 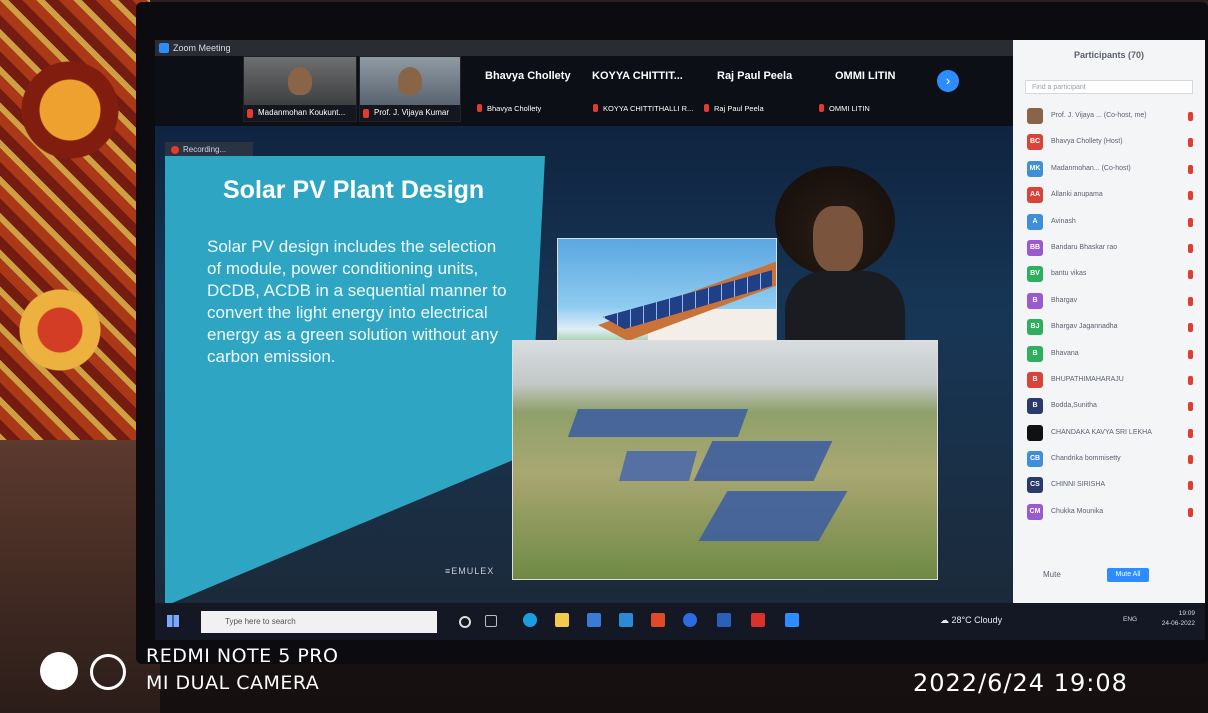 What do you see at coordinates (1111, 275) in the screenshot?
I see `participant-row: BV bantu vikas` at bounding box center [1111, 275].